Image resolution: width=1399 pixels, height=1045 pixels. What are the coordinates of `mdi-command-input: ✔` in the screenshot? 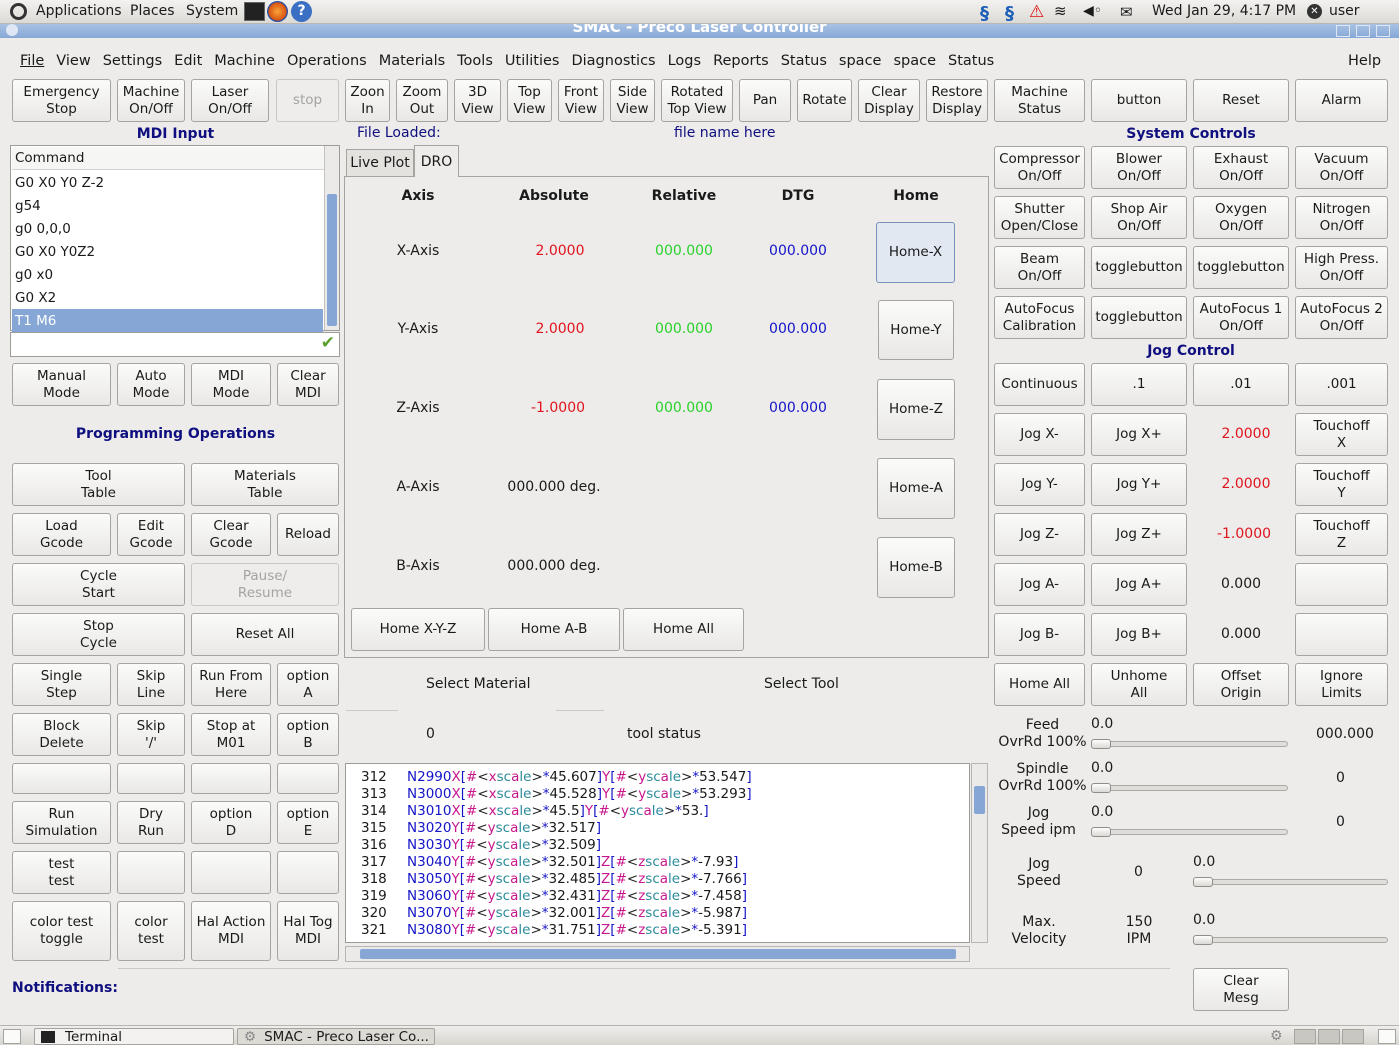 It's located at (175, 344).